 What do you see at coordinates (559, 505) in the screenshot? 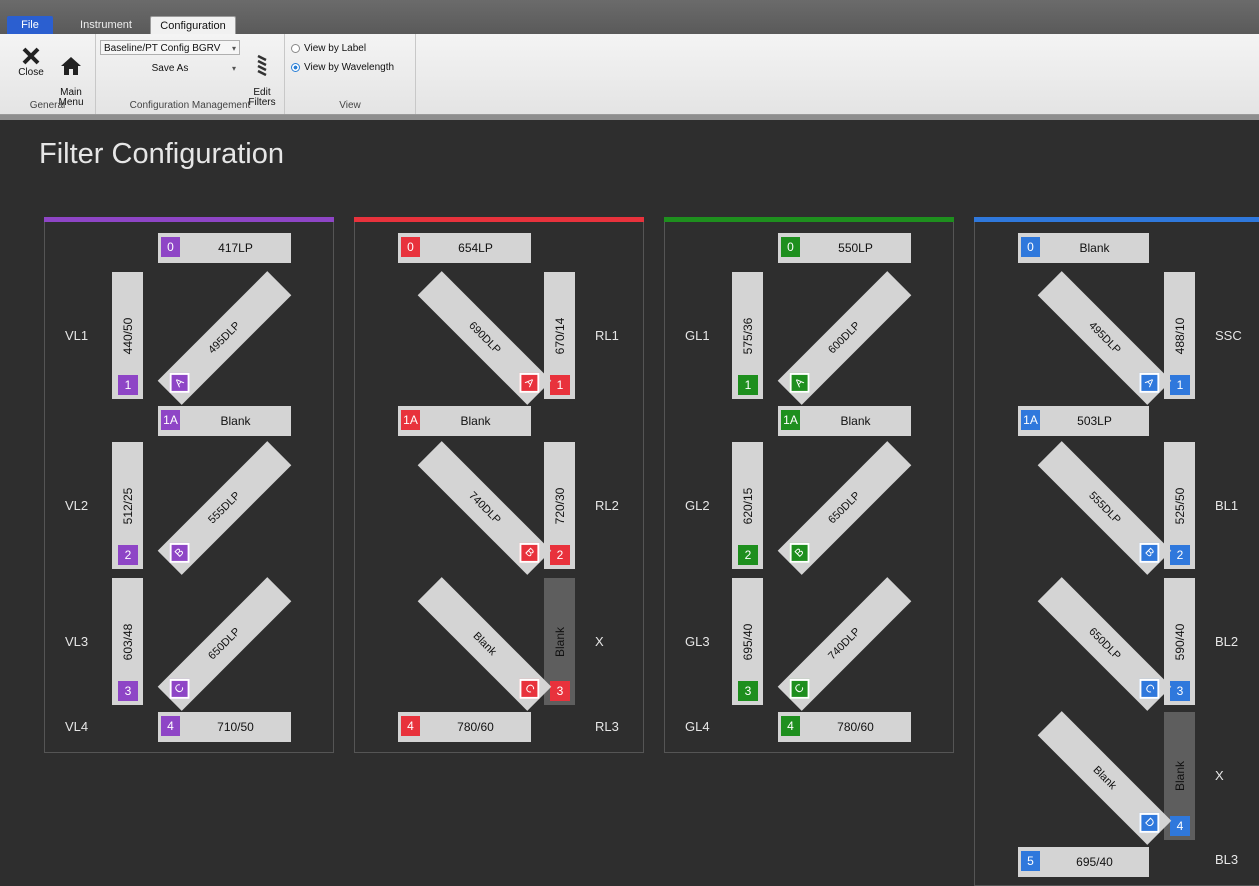
I see `filter-label: 720/30` at bounding box center [559, 505].